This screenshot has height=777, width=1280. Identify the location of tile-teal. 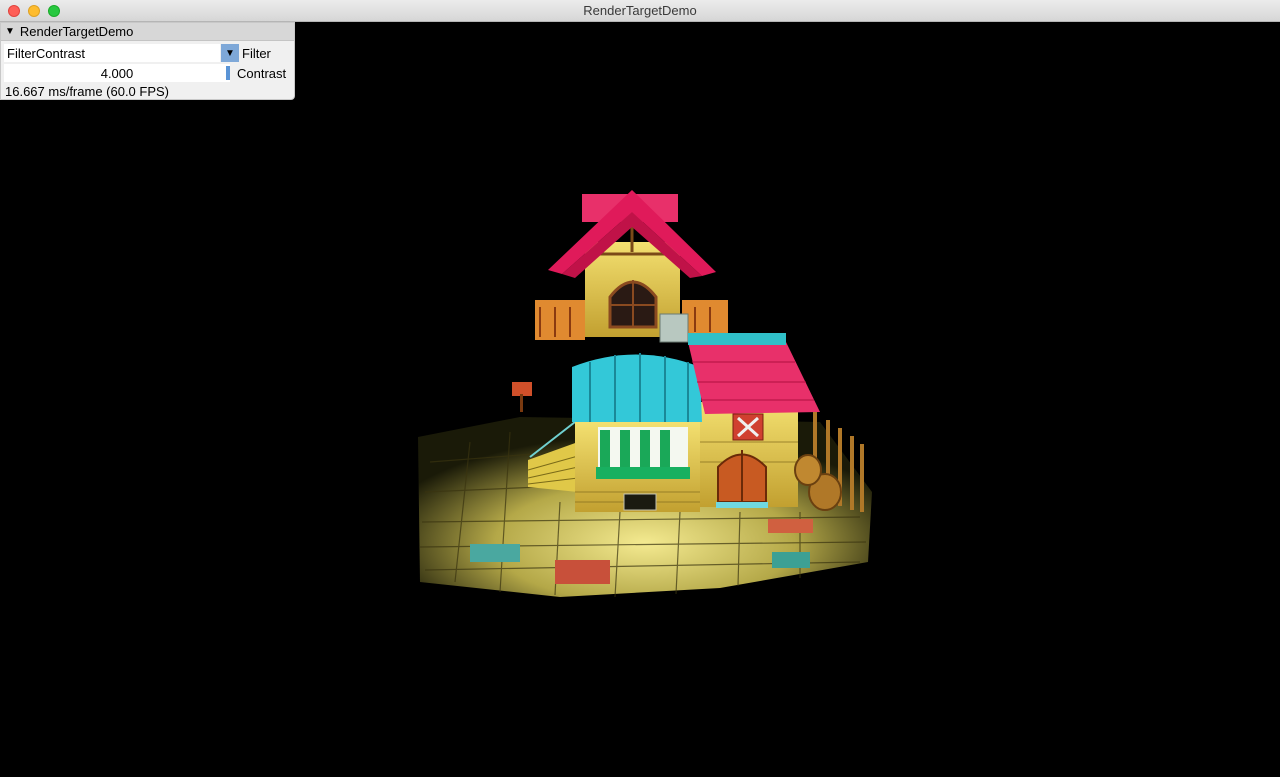
(495, 553).